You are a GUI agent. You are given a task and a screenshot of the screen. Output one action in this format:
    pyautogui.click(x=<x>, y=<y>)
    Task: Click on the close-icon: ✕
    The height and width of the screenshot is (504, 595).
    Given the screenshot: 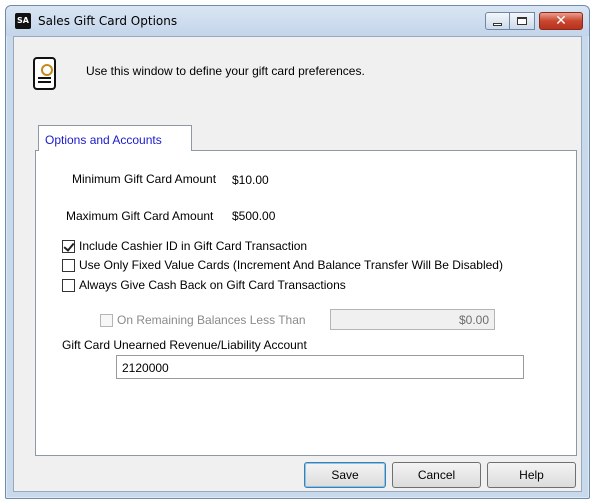 What is the action you would take?
    pyautogui.click(x=561, y=21)
    